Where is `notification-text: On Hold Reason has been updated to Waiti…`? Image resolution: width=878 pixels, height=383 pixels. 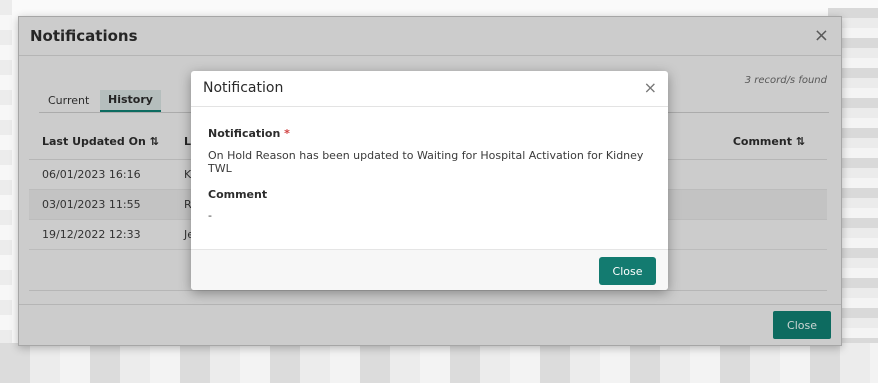
notification-text: On Hold Reason has been updated to Waiti… is located at coordinates (426, 162).